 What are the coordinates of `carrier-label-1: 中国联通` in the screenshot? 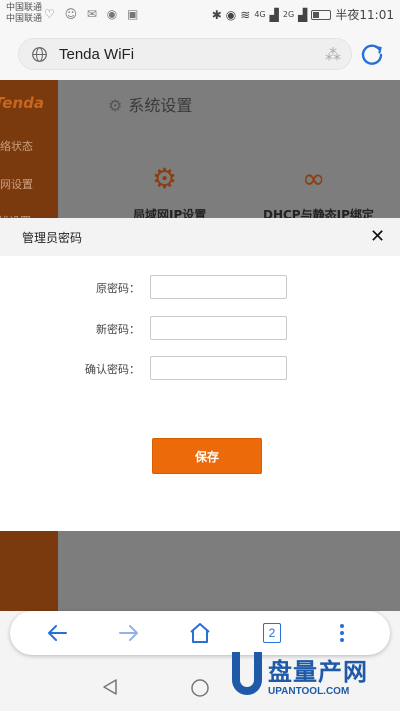 It's located at (24, 8).